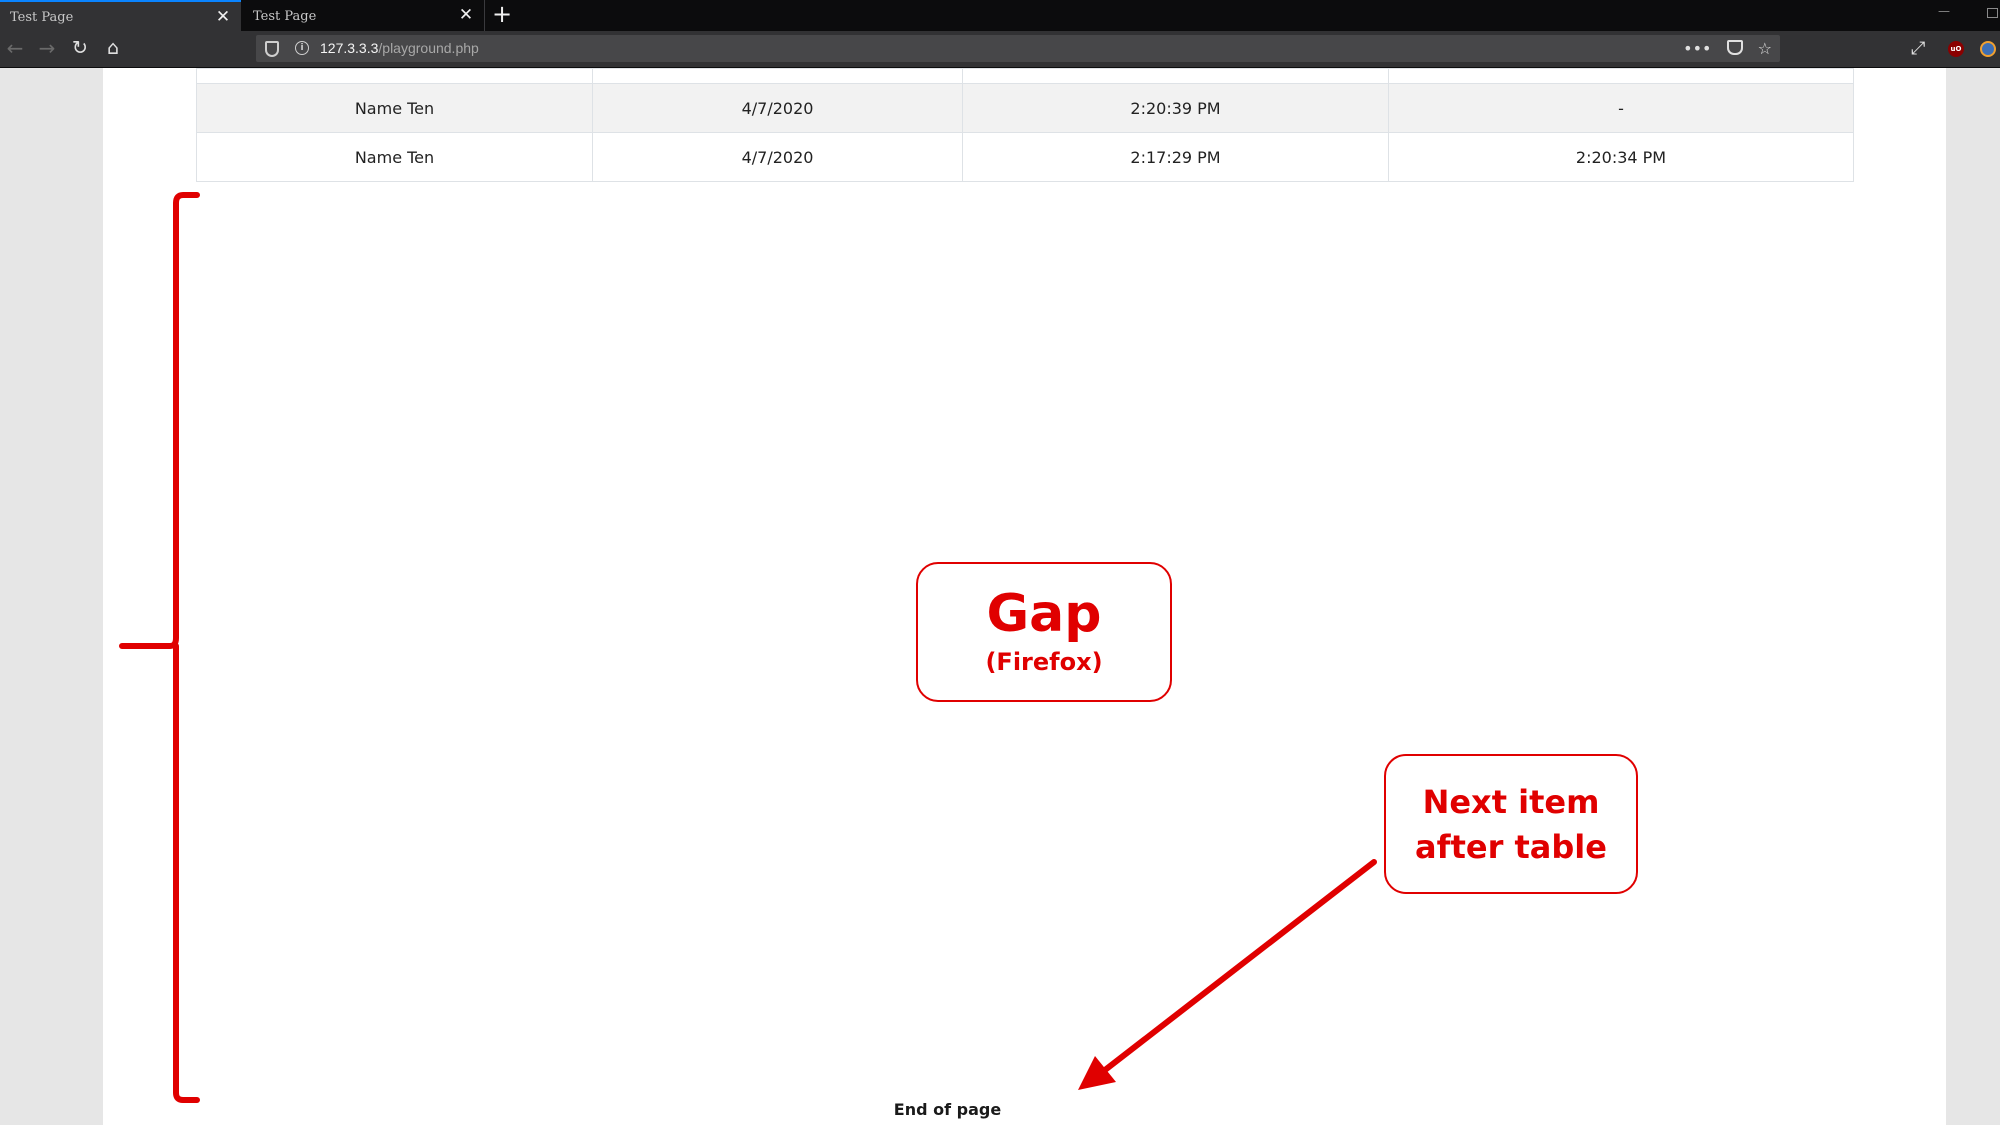 This screenshot has width=2000, height=1125. What do you see at coordinates (1621, 157) in the screenshot?
I see `table-cell-time-out: 2:20:34 PM` at bounding box center [1621, 157].